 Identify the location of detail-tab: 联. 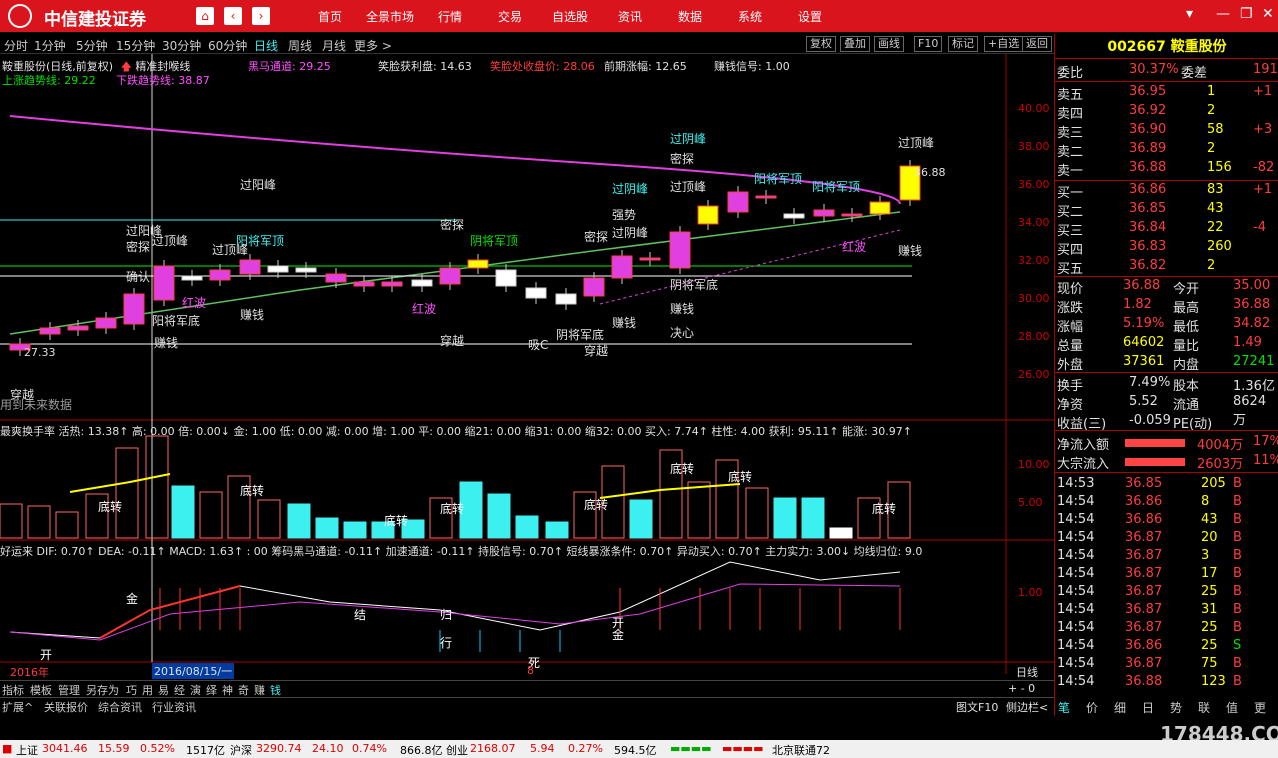
(1204, 707).